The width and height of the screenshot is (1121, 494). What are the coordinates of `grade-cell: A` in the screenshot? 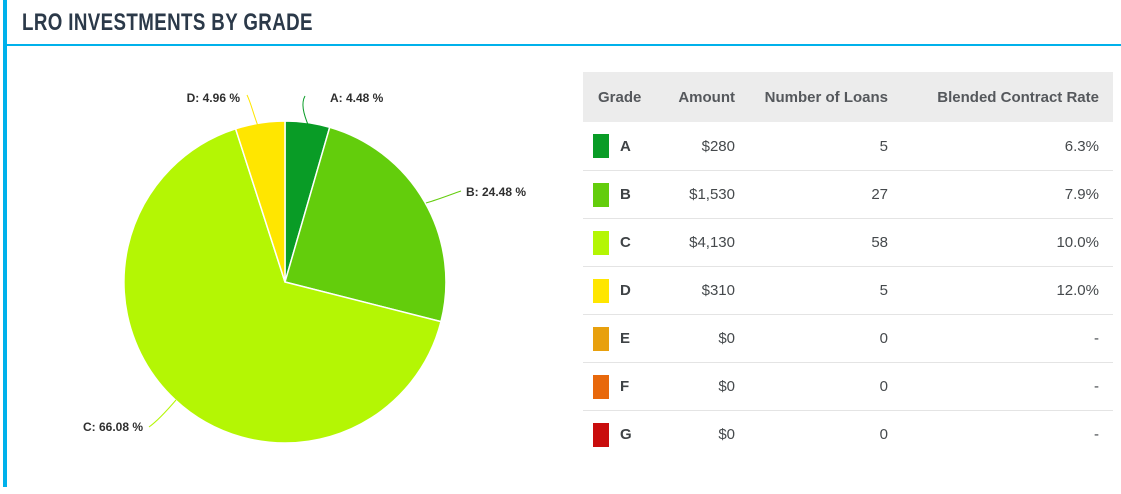 It's located at (630, 146).